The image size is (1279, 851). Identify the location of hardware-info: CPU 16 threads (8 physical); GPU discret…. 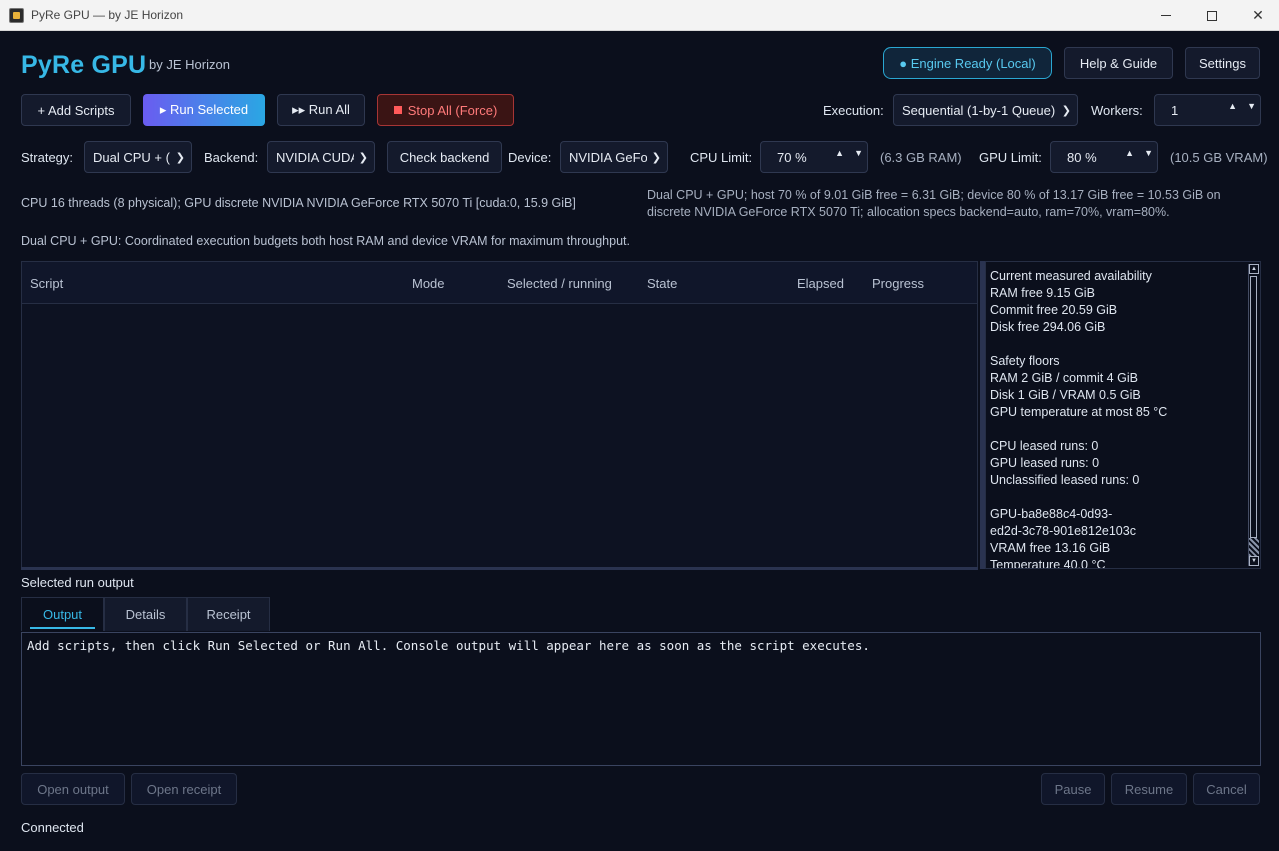
(298, 203).